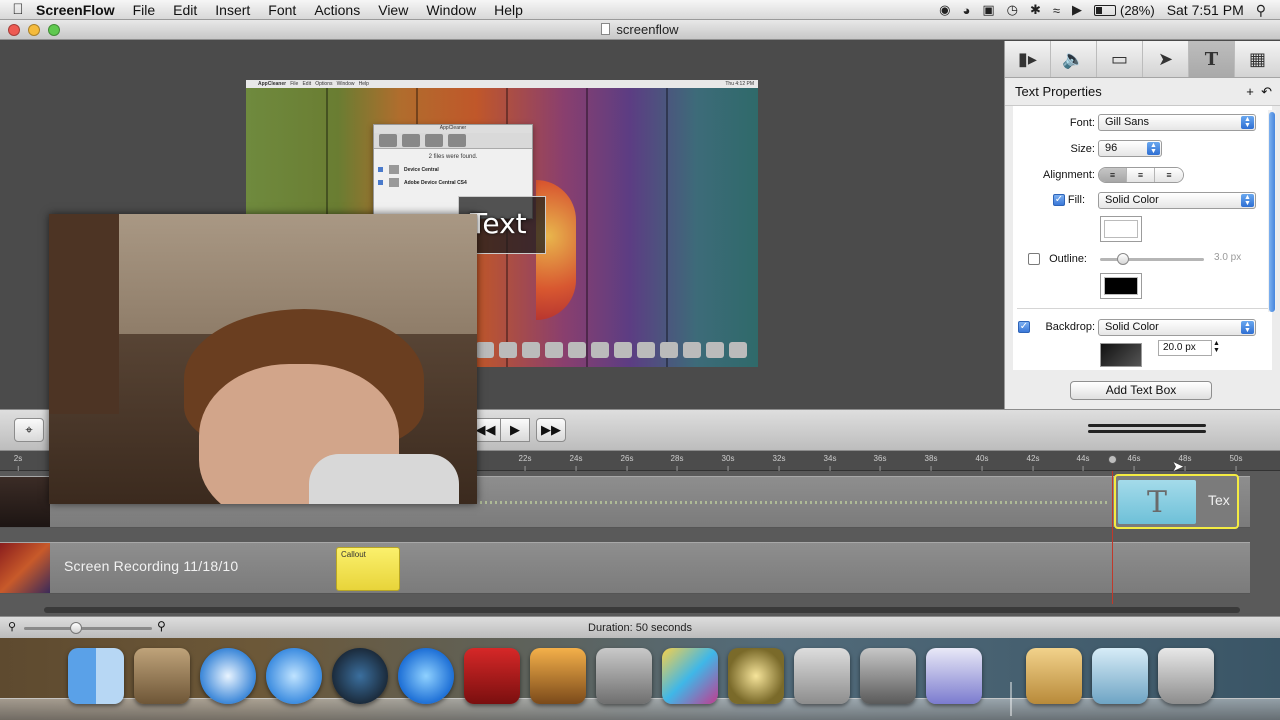 The height and width of the screenshot is (720, 1280). Describe the element at coordinates (551, 430) in the screenshot. I see `fast-forward-button: ▶▶` at that location.